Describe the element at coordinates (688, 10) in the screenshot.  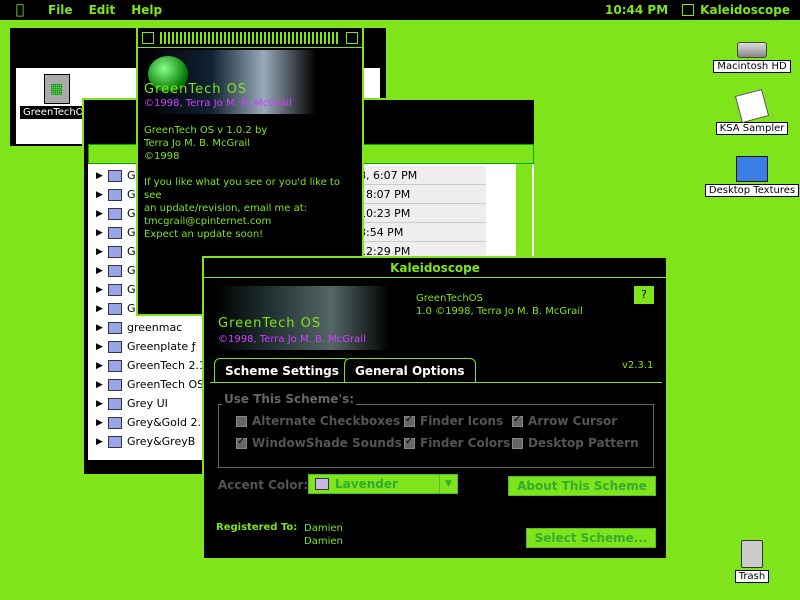
I see `app-icon` at that location.